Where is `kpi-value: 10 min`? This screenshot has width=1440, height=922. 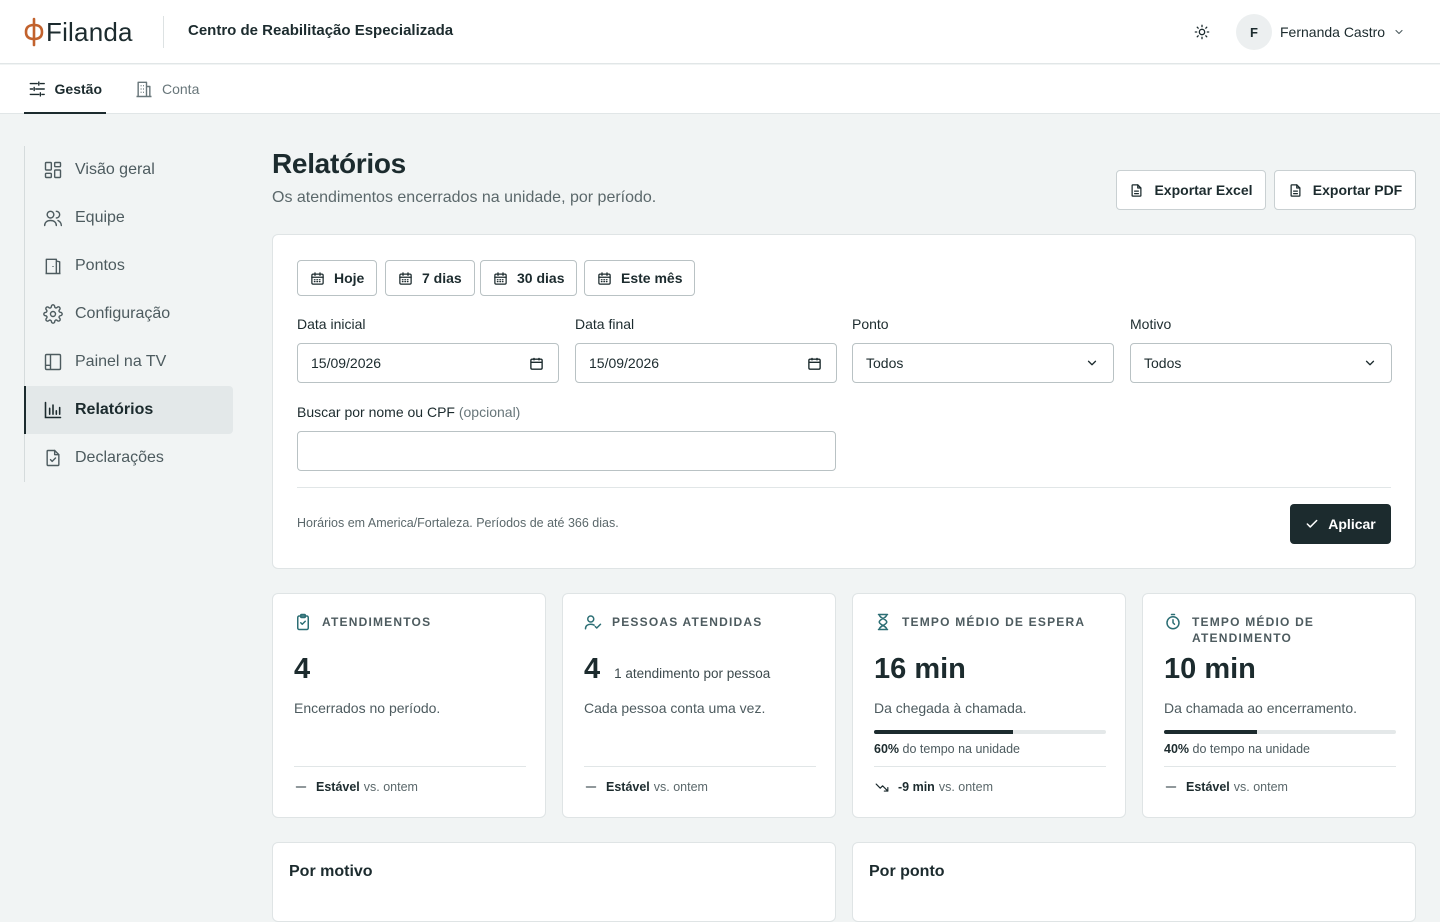
kpi-value: 10 min is located at coordinates (1210, 669).